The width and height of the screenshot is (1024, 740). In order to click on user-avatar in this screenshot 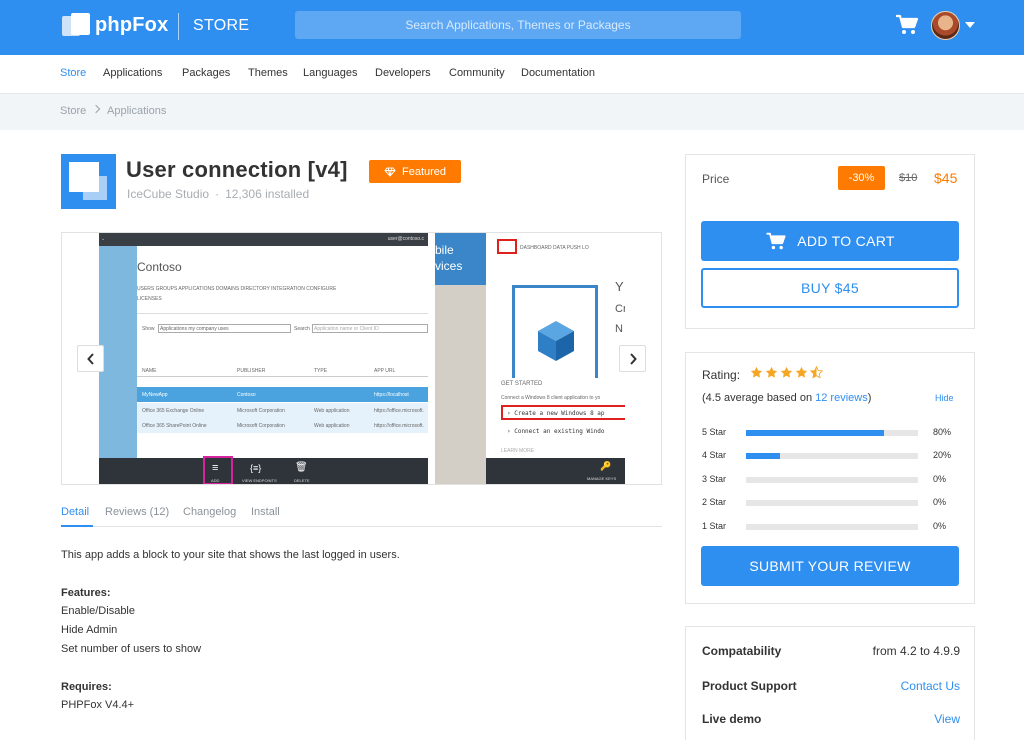, I will do `click(945, 25)`.